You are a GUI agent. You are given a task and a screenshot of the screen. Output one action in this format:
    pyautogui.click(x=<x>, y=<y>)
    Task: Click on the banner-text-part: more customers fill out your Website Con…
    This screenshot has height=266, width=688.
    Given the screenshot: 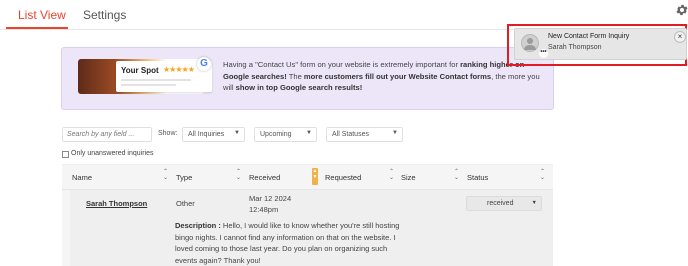 What is the action you would take?
    pyautogui.click(x=397, y=76)
    